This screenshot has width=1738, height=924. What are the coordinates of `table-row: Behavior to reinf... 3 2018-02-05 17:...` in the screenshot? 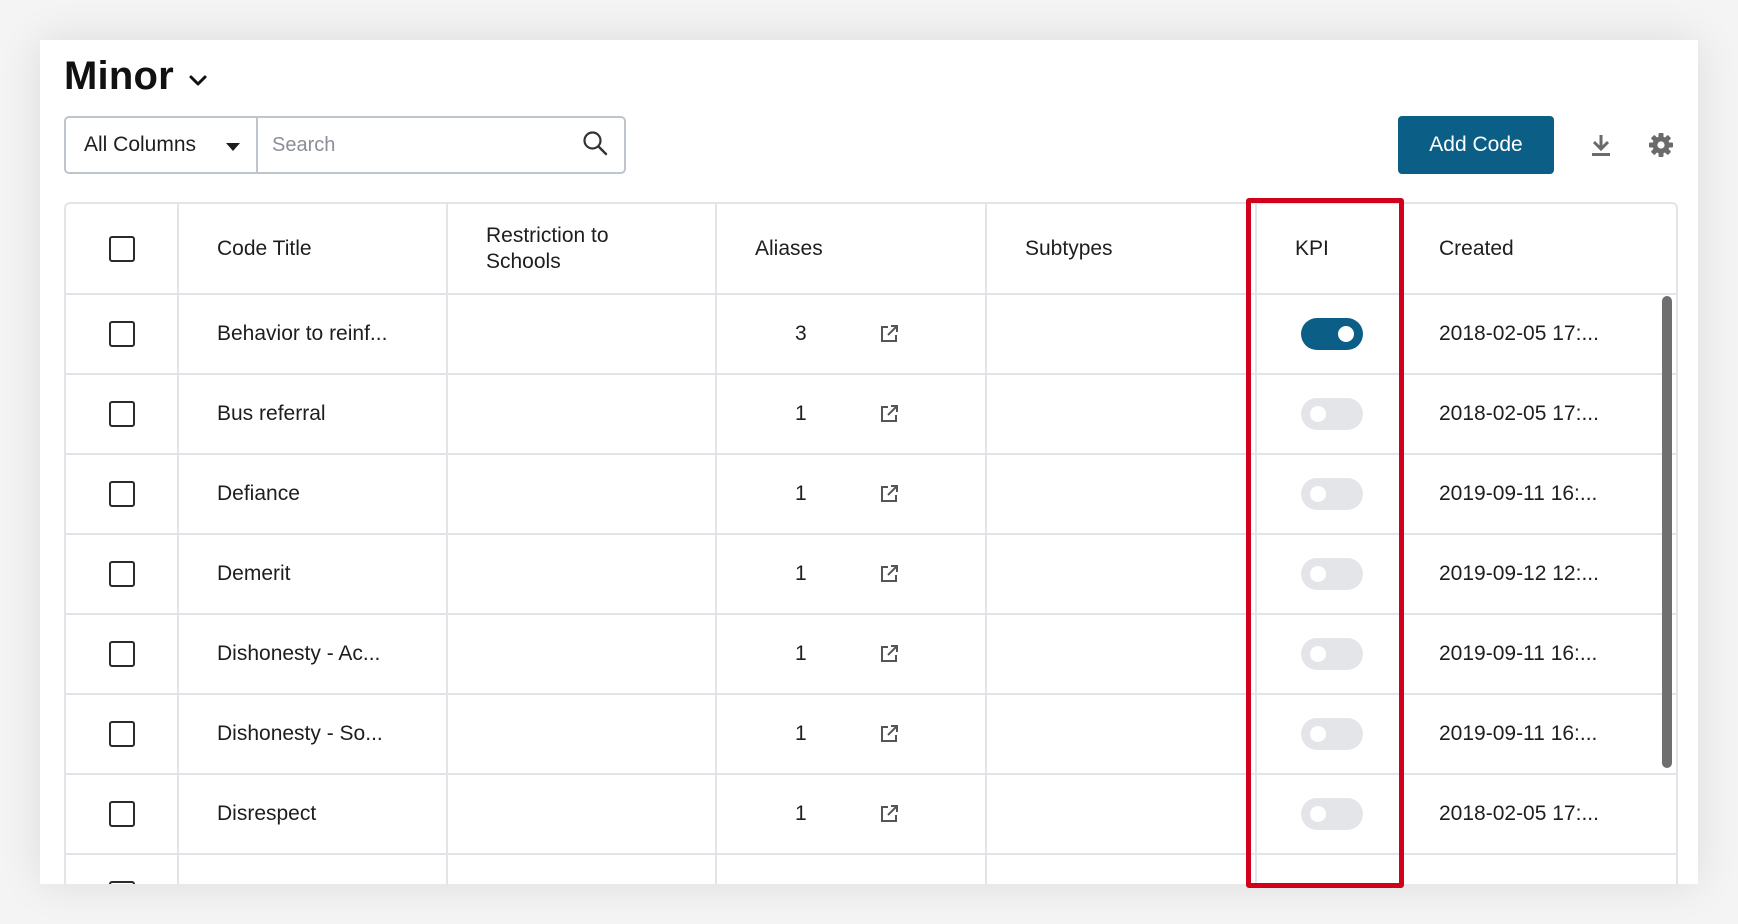 It's located at (871, 334).